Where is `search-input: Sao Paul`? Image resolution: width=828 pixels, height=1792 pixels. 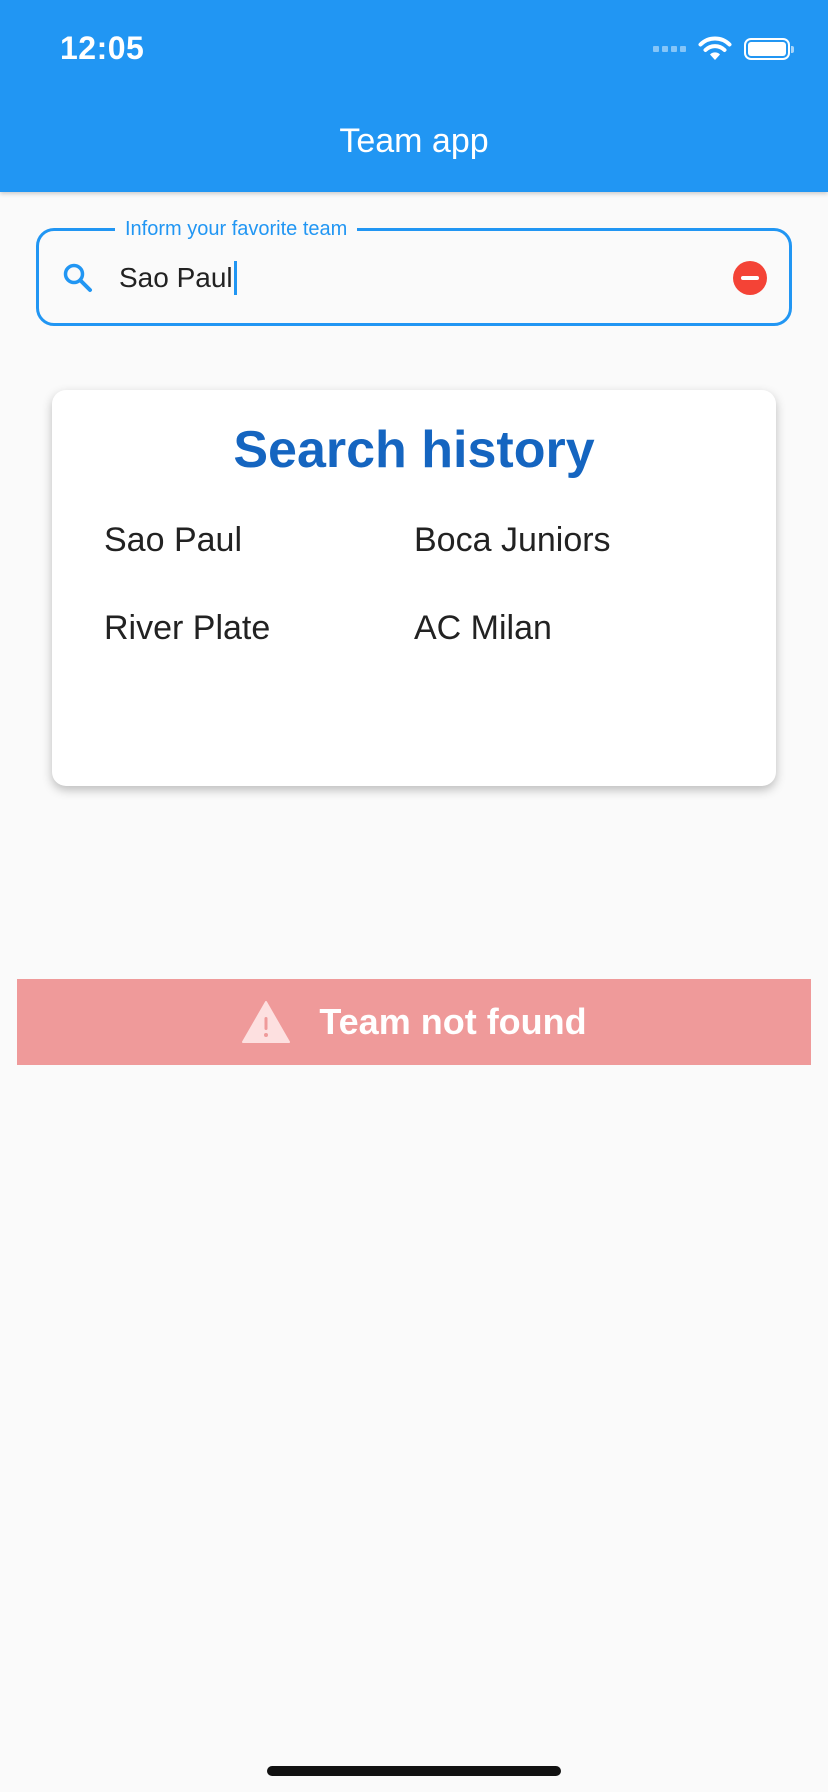 search-input: Sao Paul is located at coordinates (178, 278).